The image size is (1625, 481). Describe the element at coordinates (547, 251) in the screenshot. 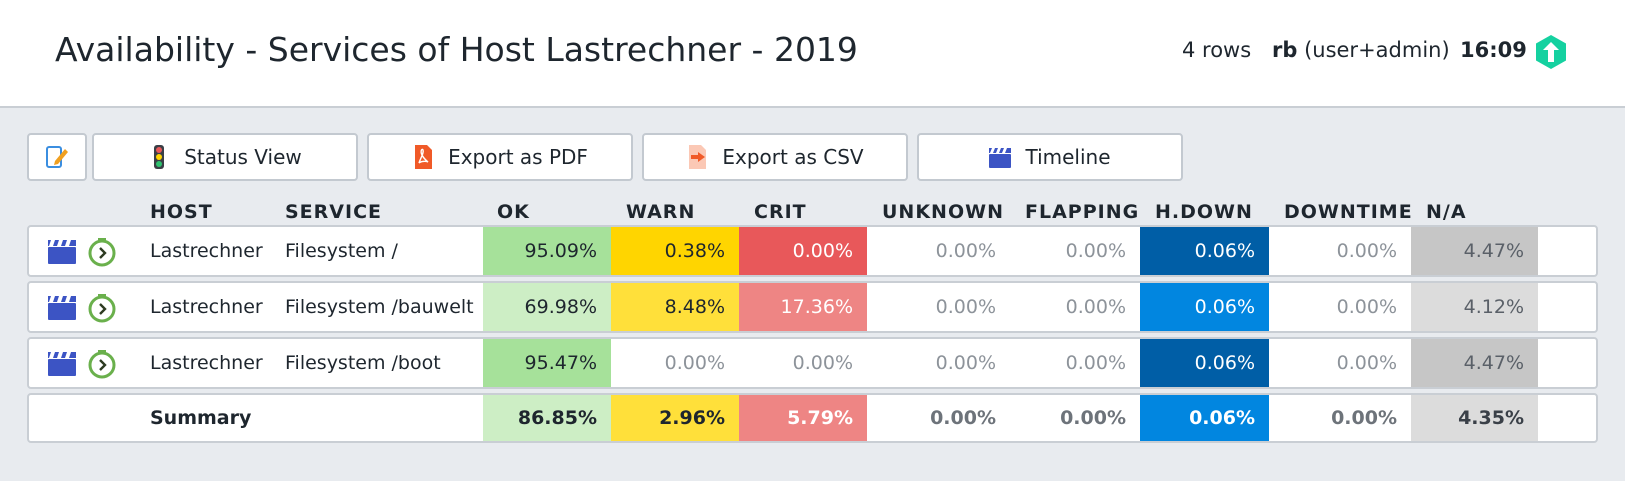

I see `ok-cell: 95.09%` at that location.